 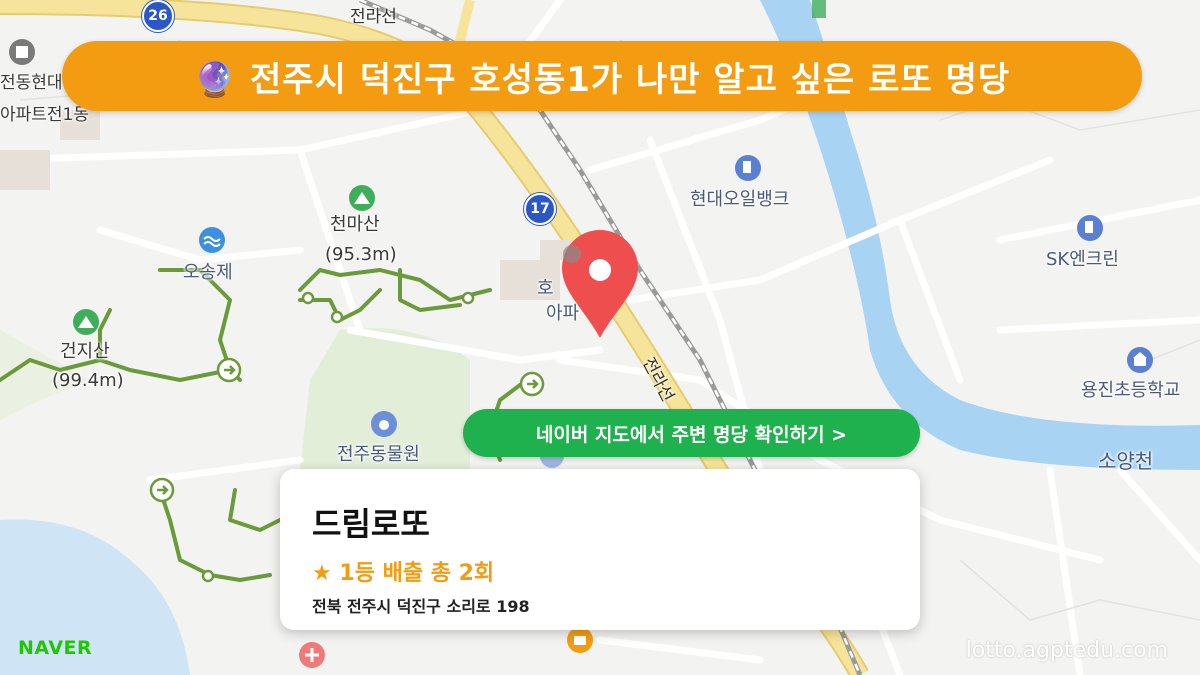 What do you see at coordinates (373, 17) in the screenshot?
I see `railway-label: 전라선` at bounding box center [373, 17].